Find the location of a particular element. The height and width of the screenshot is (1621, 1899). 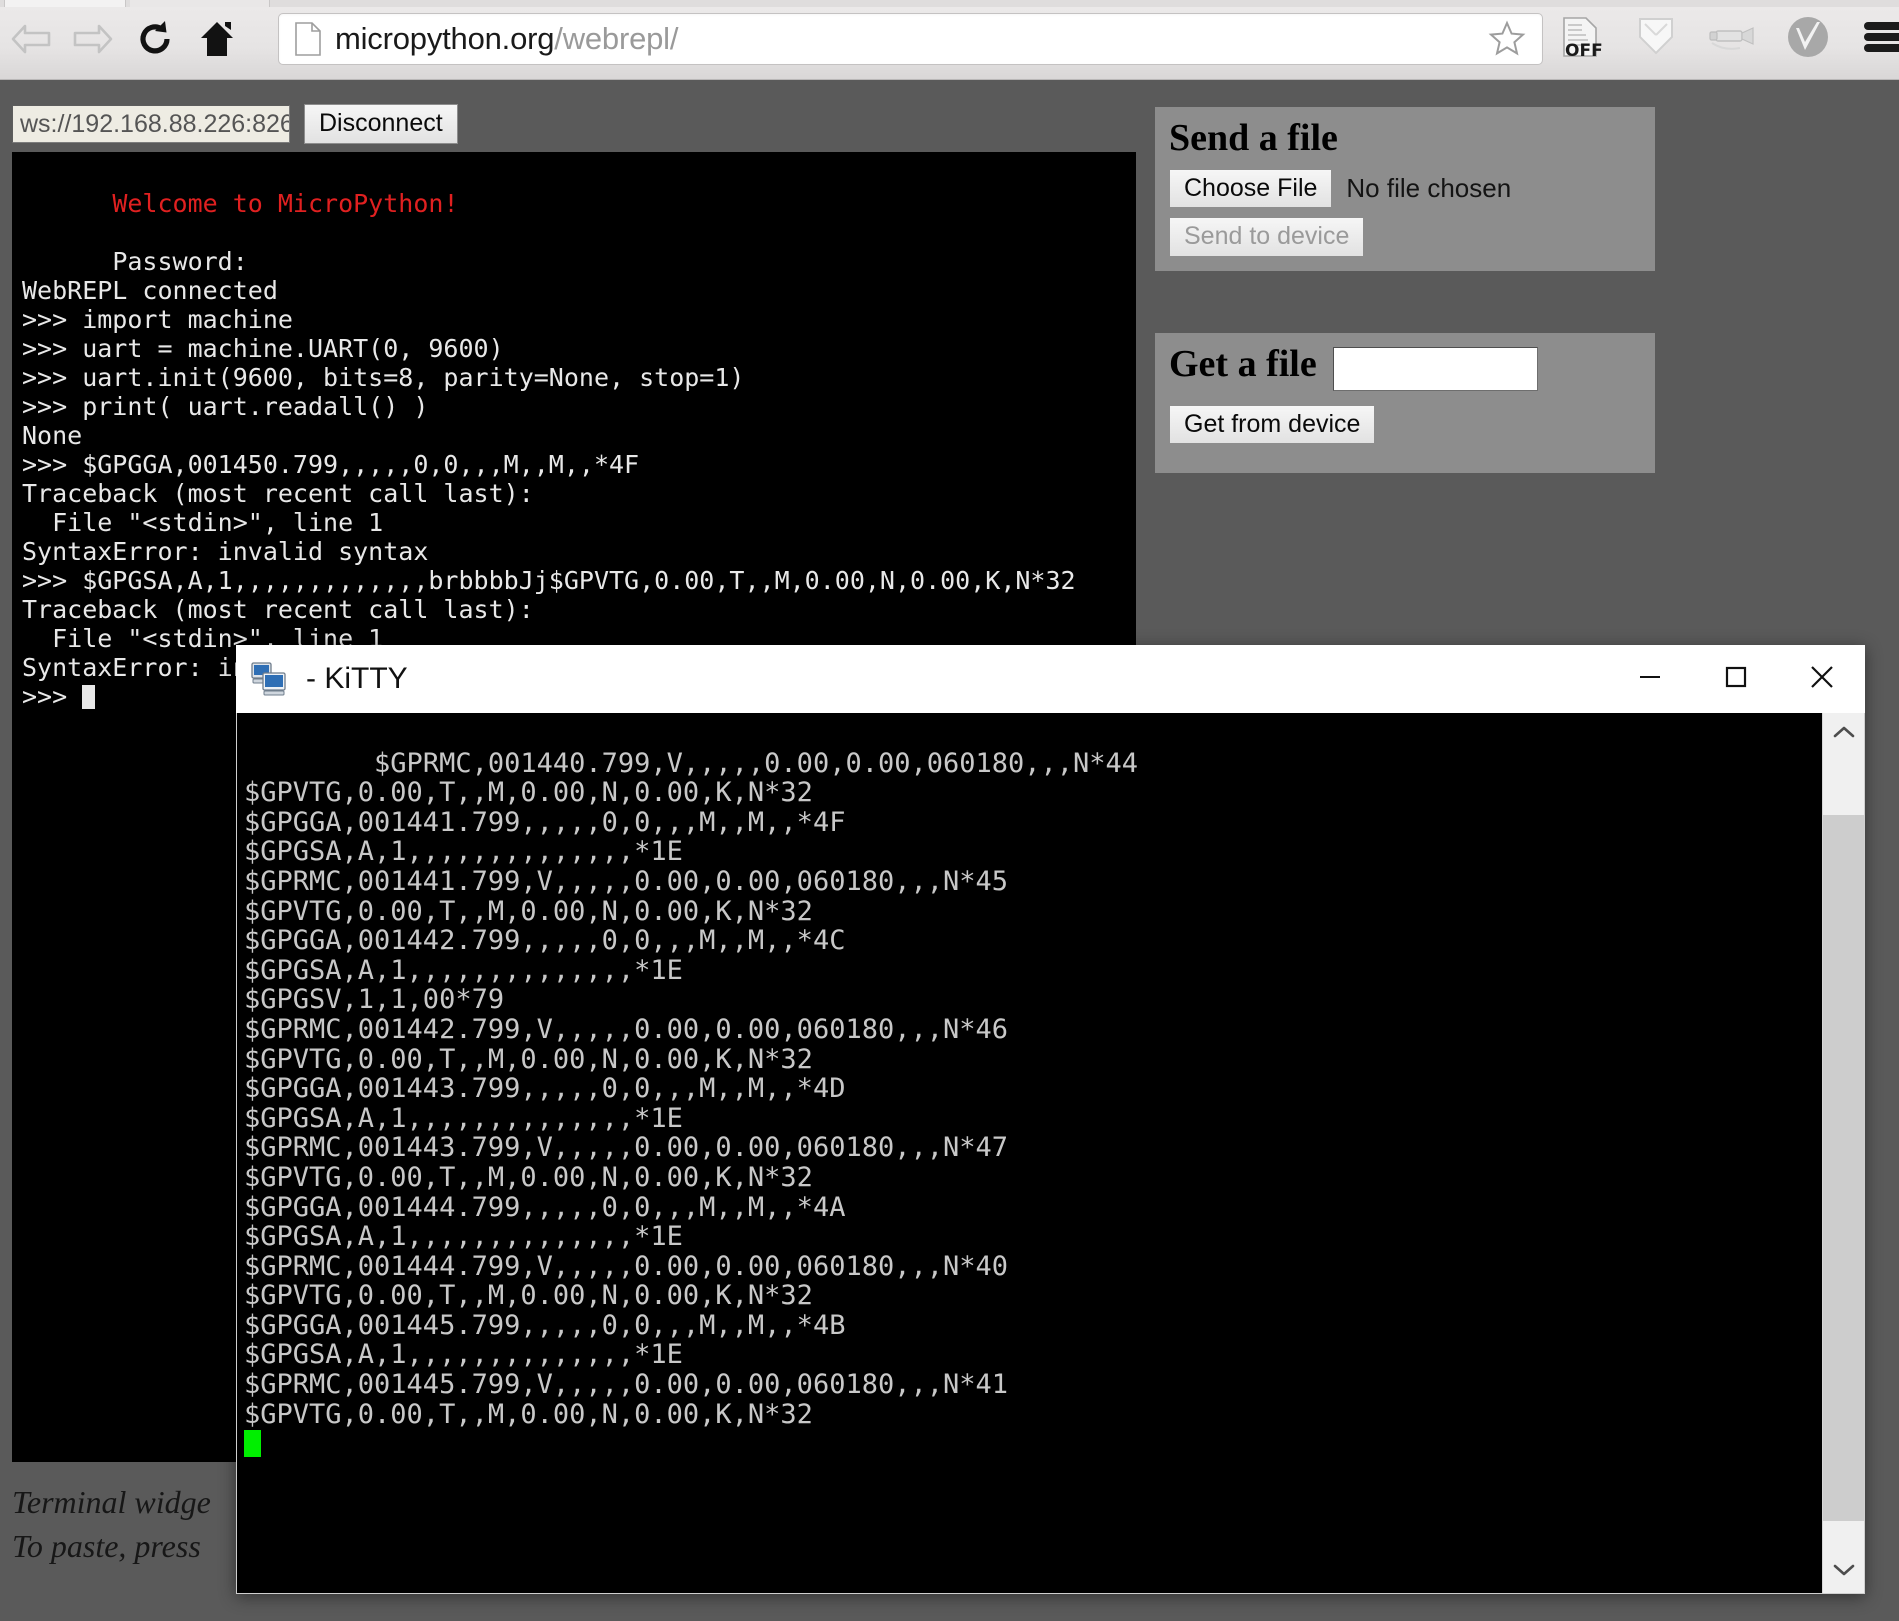

kitty-scrollbar is located at coordinates (1843, 1153).